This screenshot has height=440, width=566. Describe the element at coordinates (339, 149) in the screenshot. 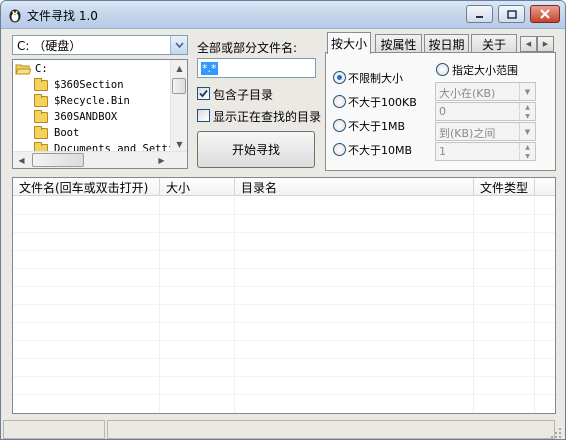

I see `radio-max-10mb` at that location.